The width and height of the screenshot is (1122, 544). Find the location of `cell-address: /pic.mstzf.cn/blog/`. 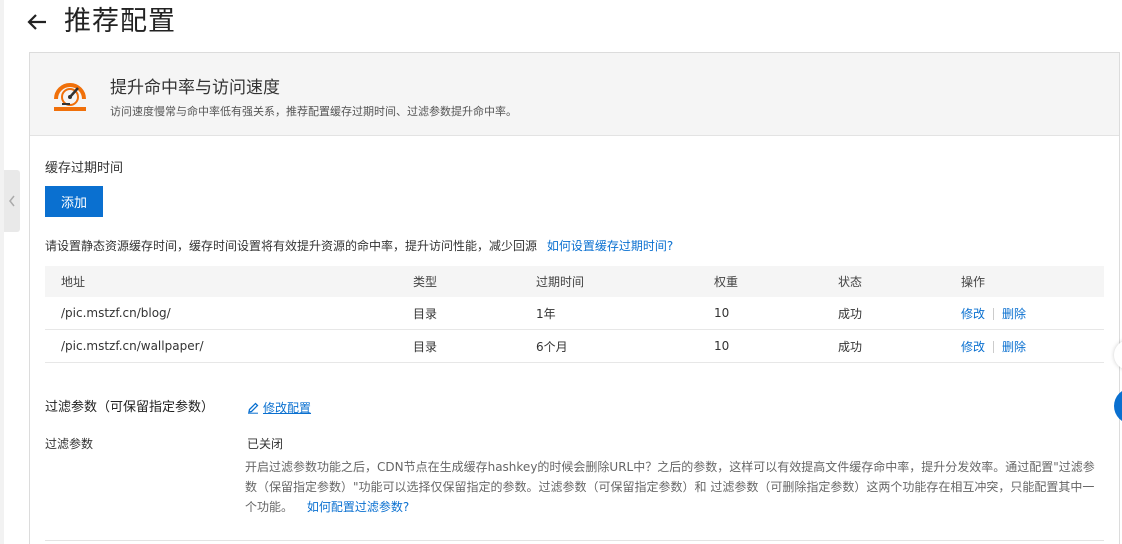

cell-address: /pic.mstzf.cn/blog/ is located at coordinates (116, 313).